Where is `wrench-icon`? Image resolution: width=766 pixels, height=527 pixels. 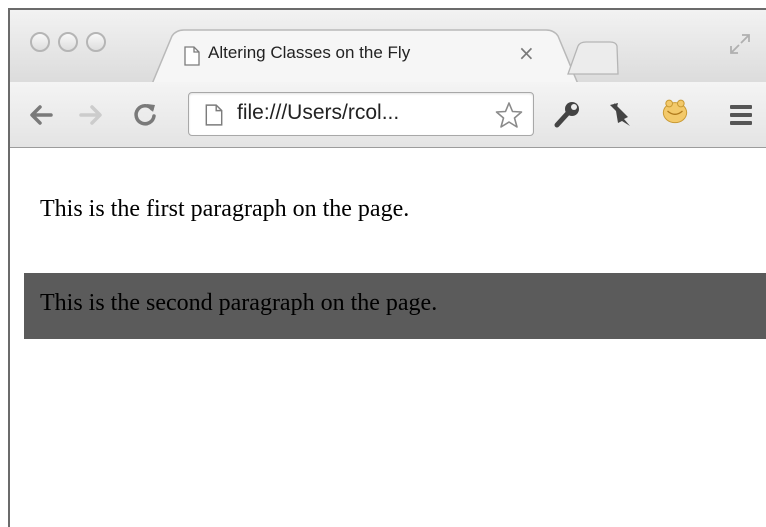
wrench-icon is located at coordinates (567, 114).